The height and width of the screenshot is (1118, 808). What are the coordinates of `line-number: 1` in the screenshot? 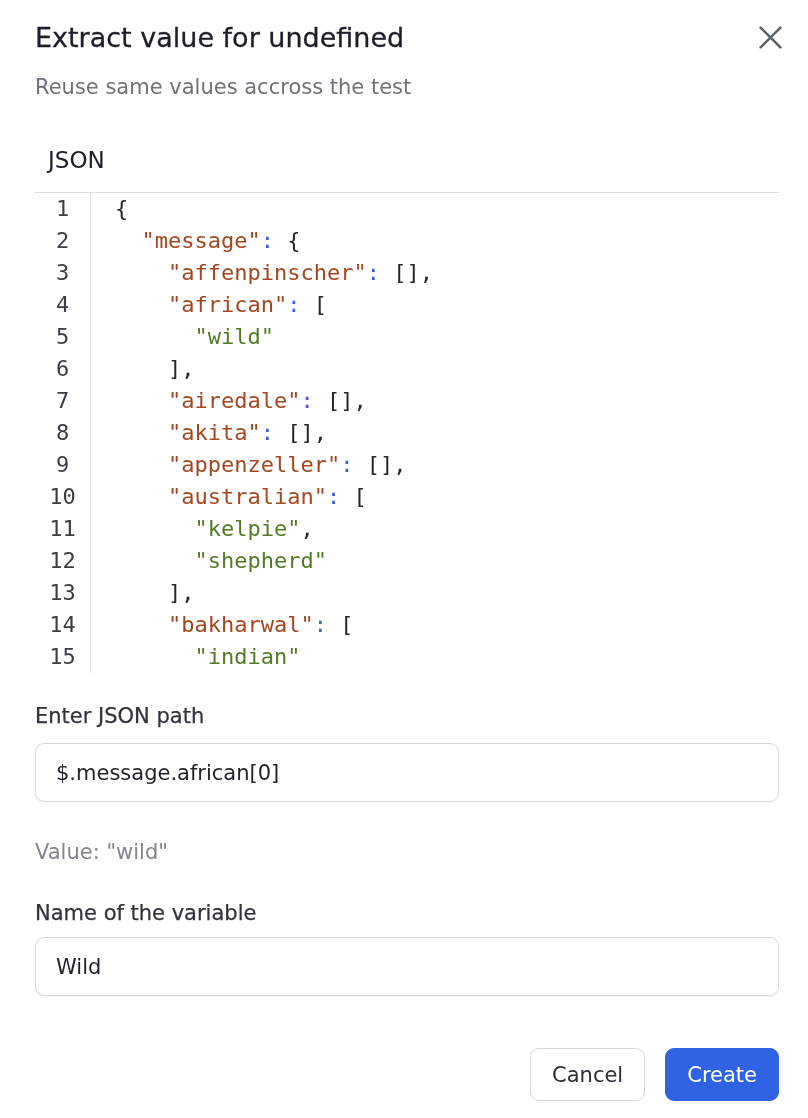 It's located at (62, 209).